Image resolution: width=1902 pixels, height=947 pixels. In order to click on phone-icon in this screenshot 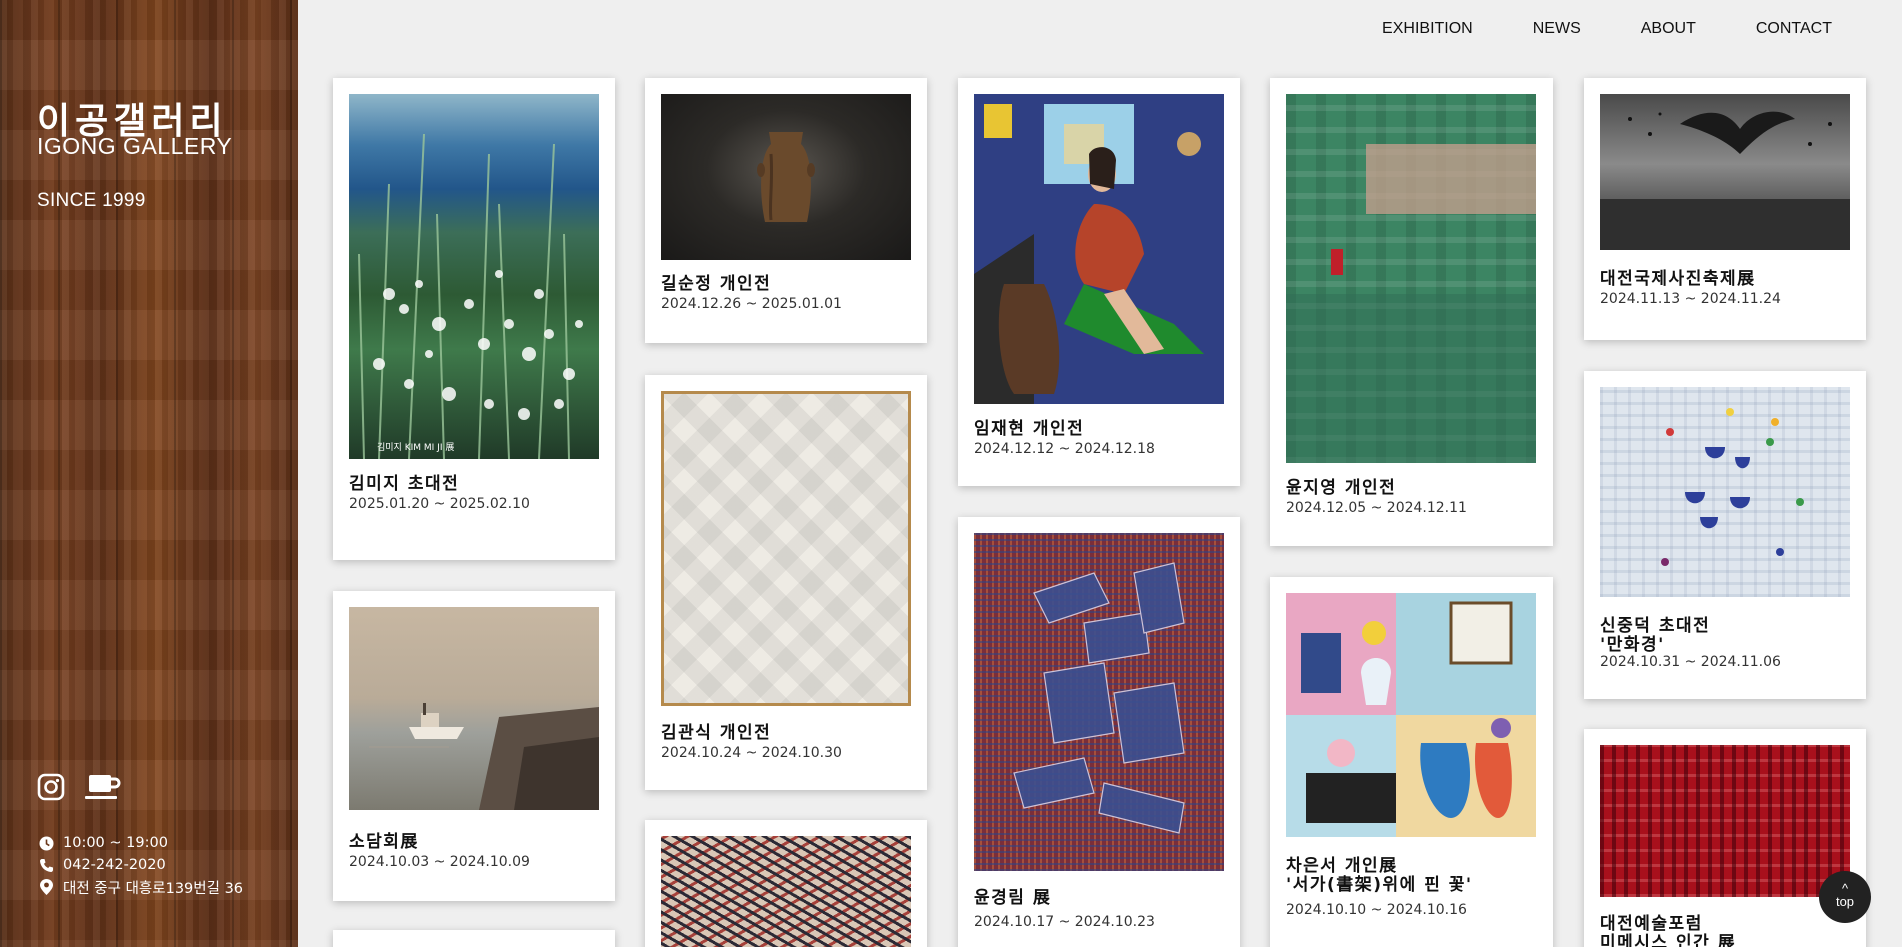, I will do `click(46, 865)`.